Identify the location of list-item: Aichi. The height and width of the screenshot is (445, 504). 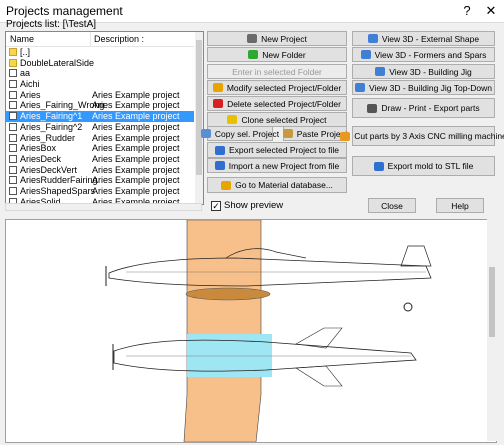
(100, 84).